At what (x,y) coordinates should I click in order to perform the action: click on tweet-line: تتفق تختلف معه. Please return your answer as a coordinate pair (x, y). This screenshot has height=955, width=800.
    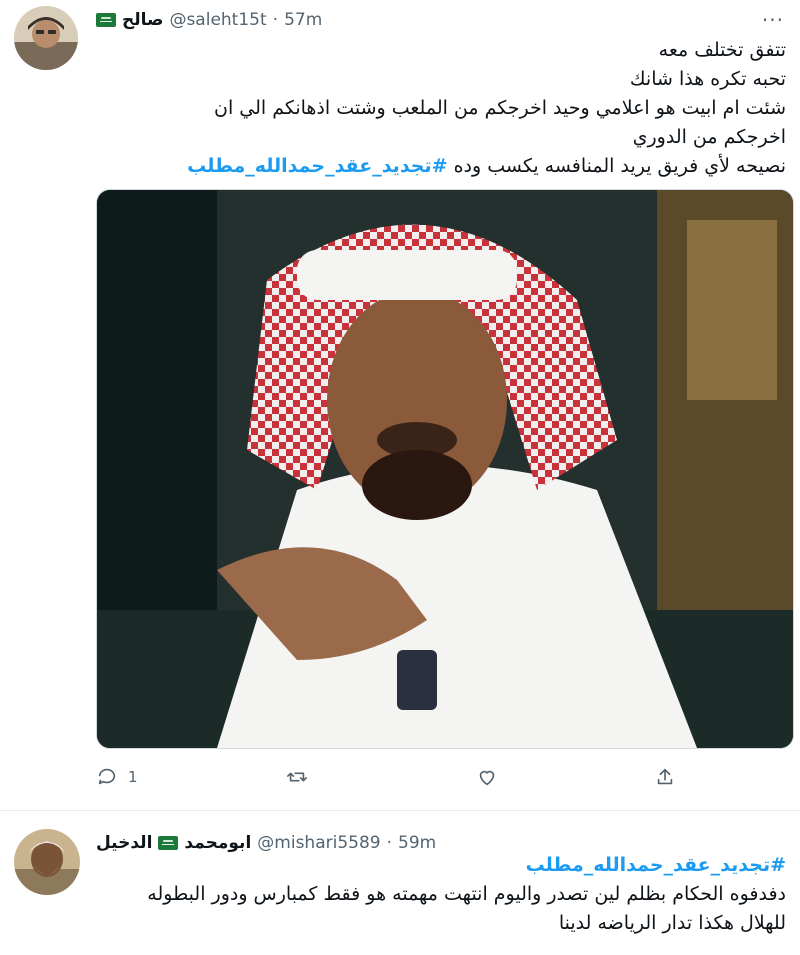
    Looking at the image, I should click on (722, 50).